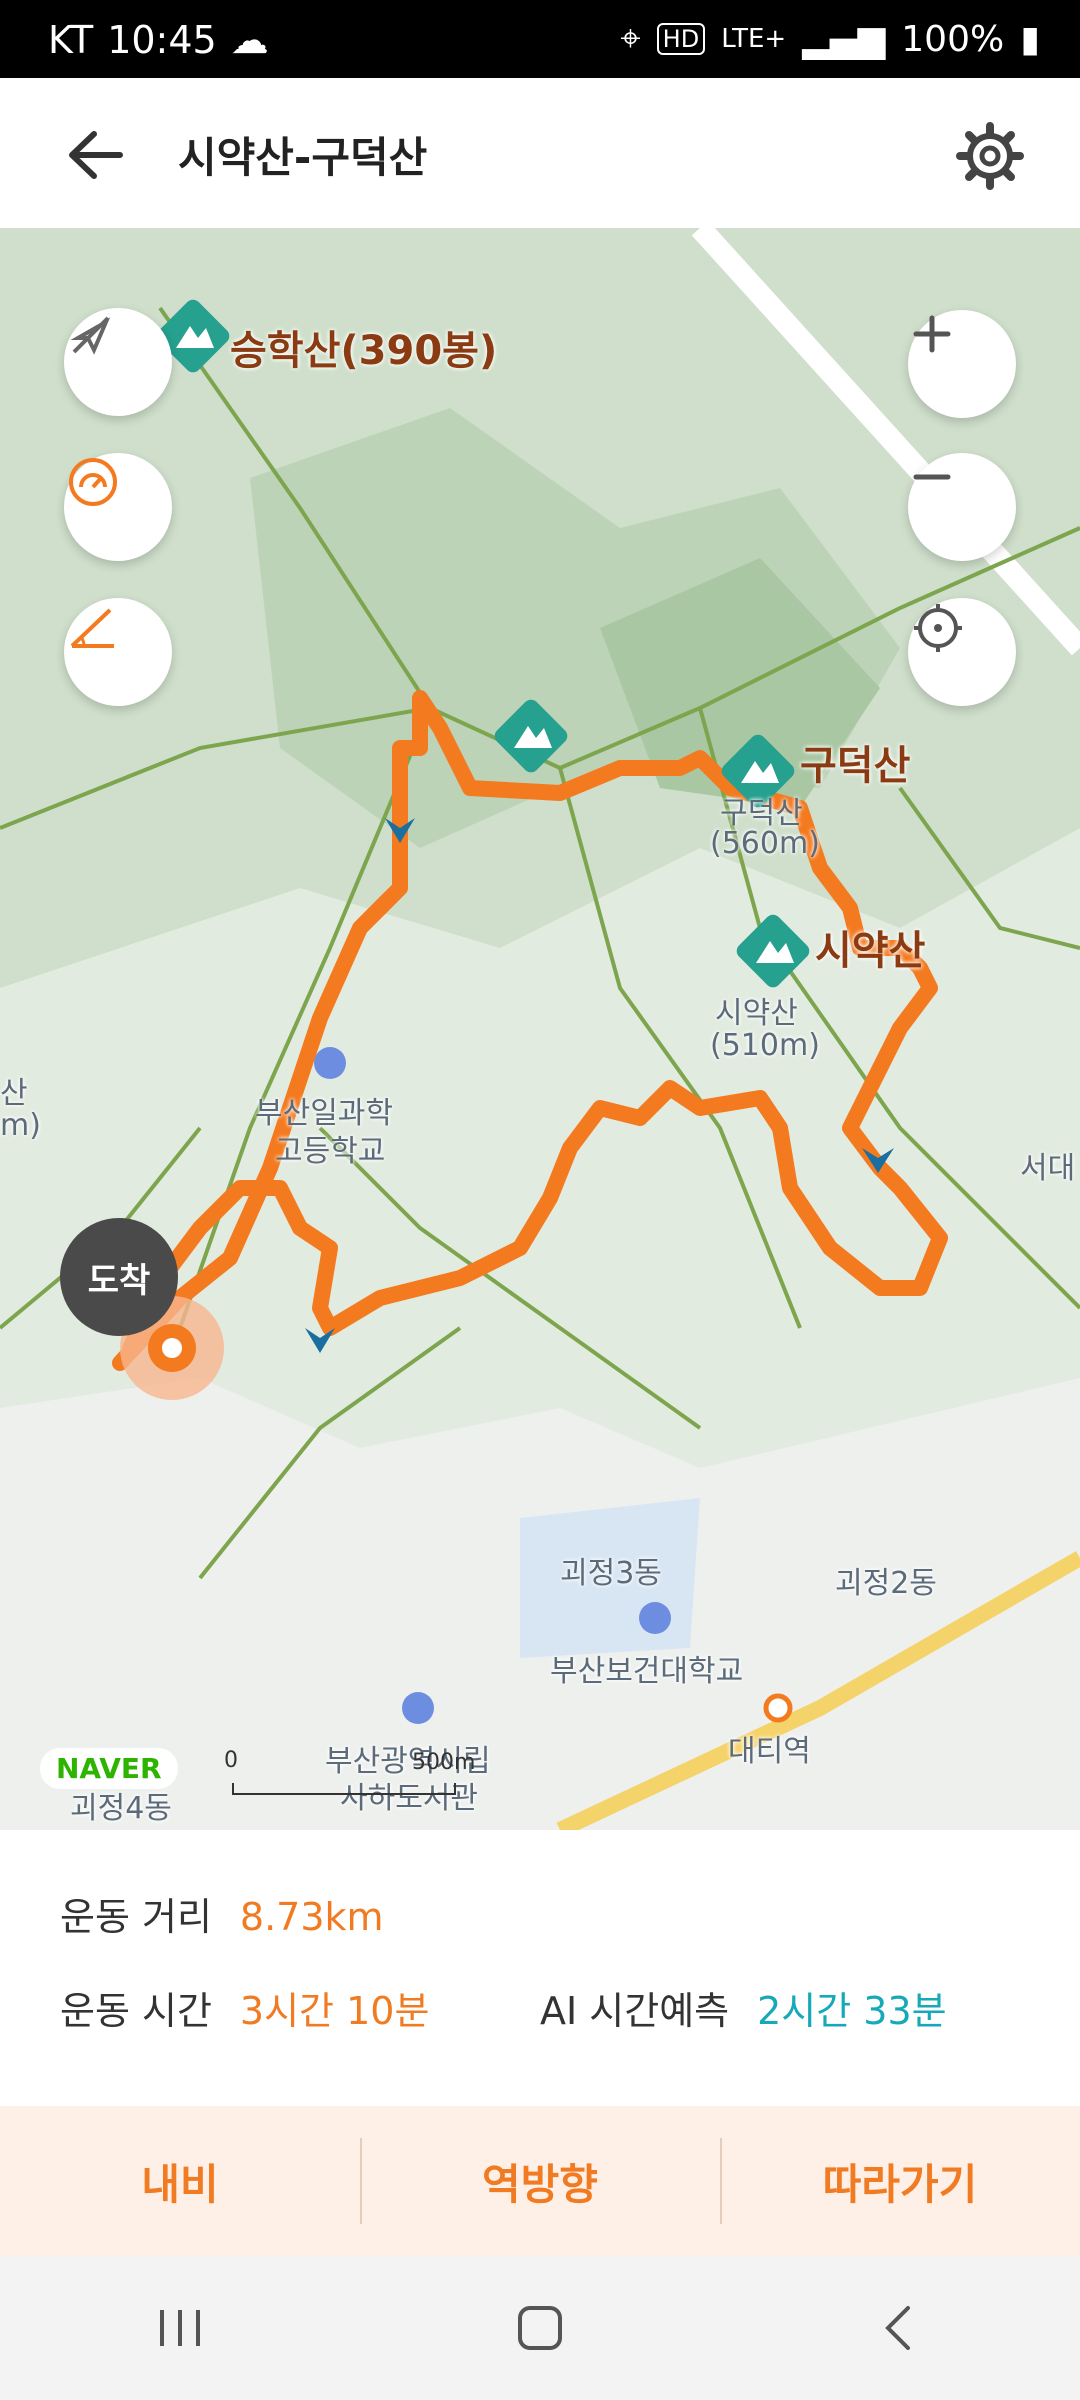  Describe the element at coordinates (409, 1798) in the screenshot. I see `map-label: 사하도서관` at that location.